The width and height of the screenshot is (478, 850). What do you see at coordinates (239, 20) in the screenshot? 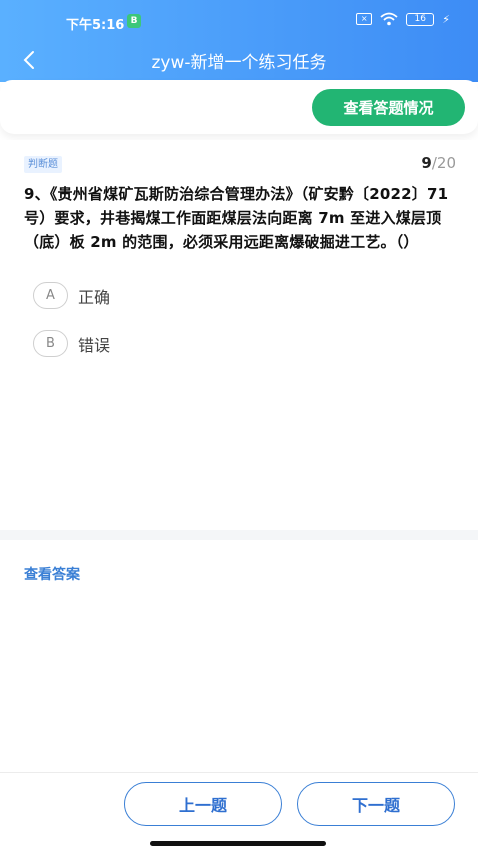
I see `status-bar: 下午5:16 B × 16 ⚡` at bounding box center [239, 20].